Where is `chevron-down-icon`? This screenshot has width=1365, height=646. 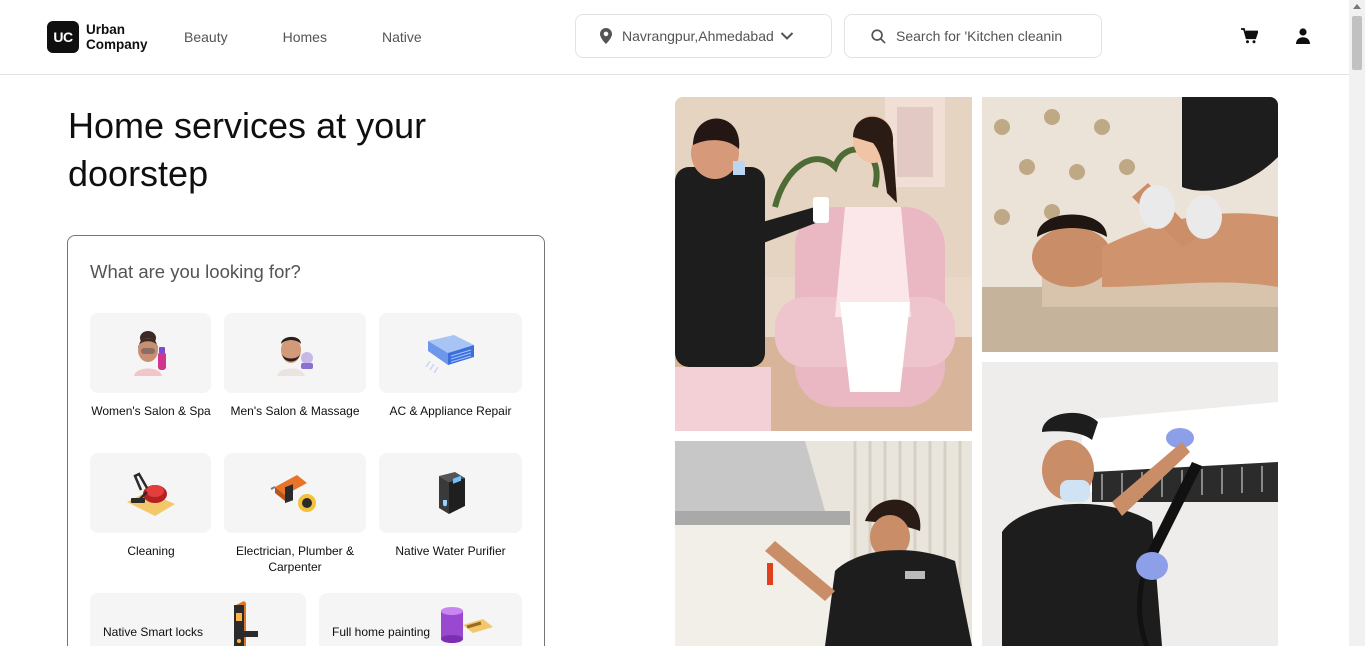 chevron-down-icon is located at coordinates (786, 36).